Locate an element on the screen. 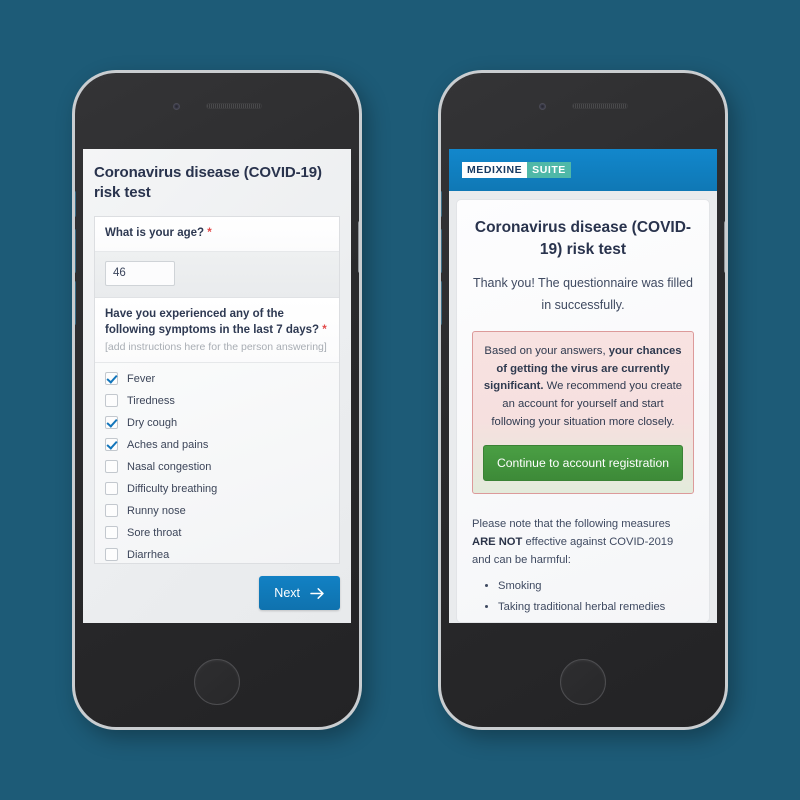 This screenshot has width=800, height=800. continue-button-label: Continue to account registration is located at coordinates (583, 462).